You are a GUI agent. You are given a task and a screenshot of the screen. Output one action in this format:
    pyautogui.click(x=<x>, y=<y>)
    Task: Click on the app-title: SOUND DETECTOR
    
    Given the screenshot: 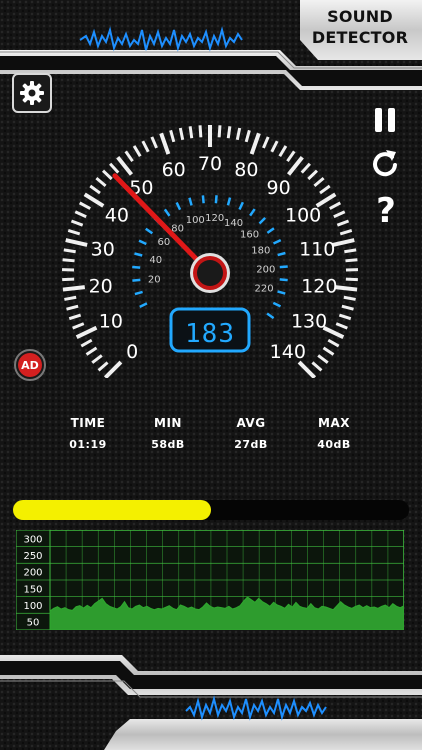 What is the action you would take?
    pyautogui.click(x=360, y=27)
    